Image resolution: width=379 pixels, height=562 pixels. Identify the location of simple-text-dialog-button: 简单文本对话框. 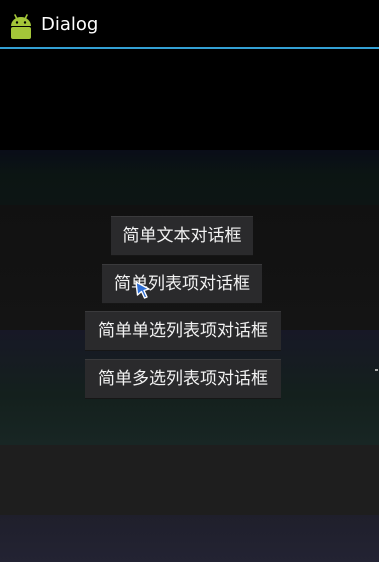
(182, 236).